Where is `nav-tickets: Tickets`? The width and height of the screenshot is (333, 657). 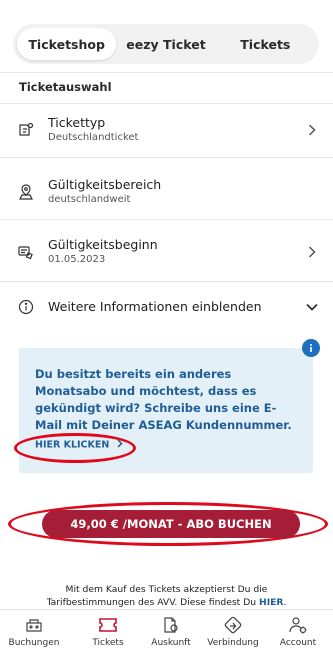 nav-tickets: Tickets is located at coordinates (108, 631).